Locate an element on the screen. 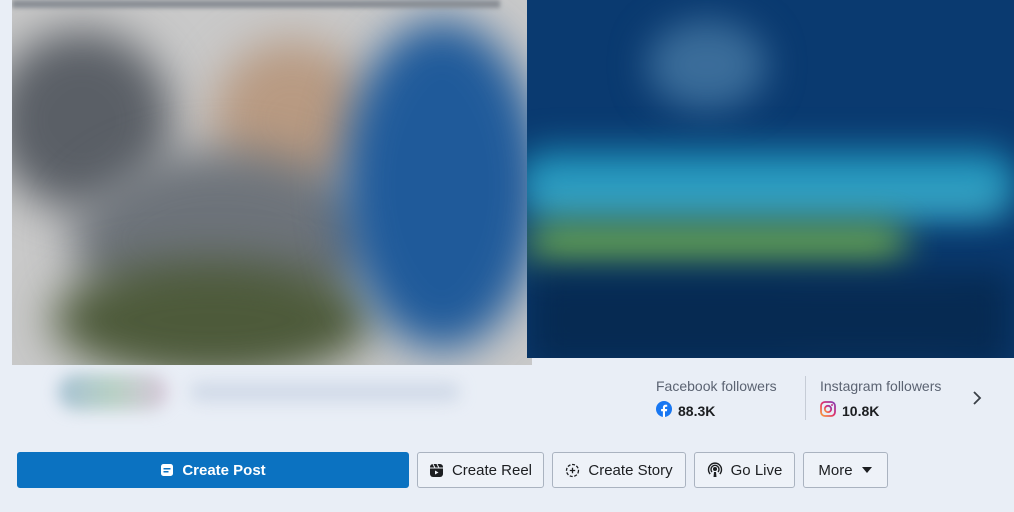  more-button: More is located at coordinates (845, 470).